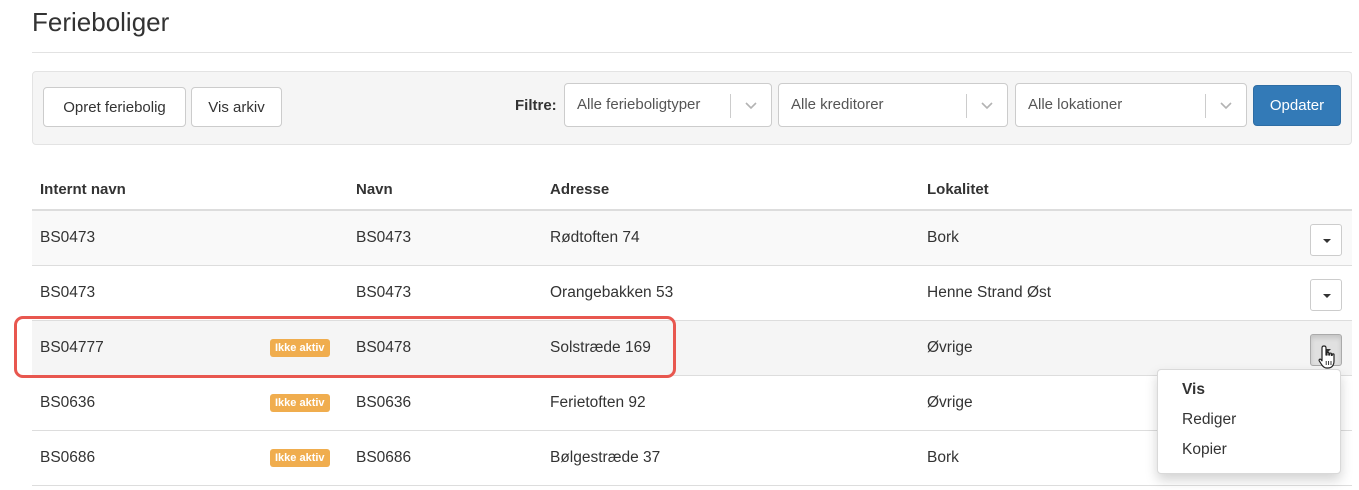  What do you see at coordinates (692, 238) in the screenshot?
I see `table-row: BS0473 BS0473 Rødtoften 74 Bork` at bounding box center [692, 238].